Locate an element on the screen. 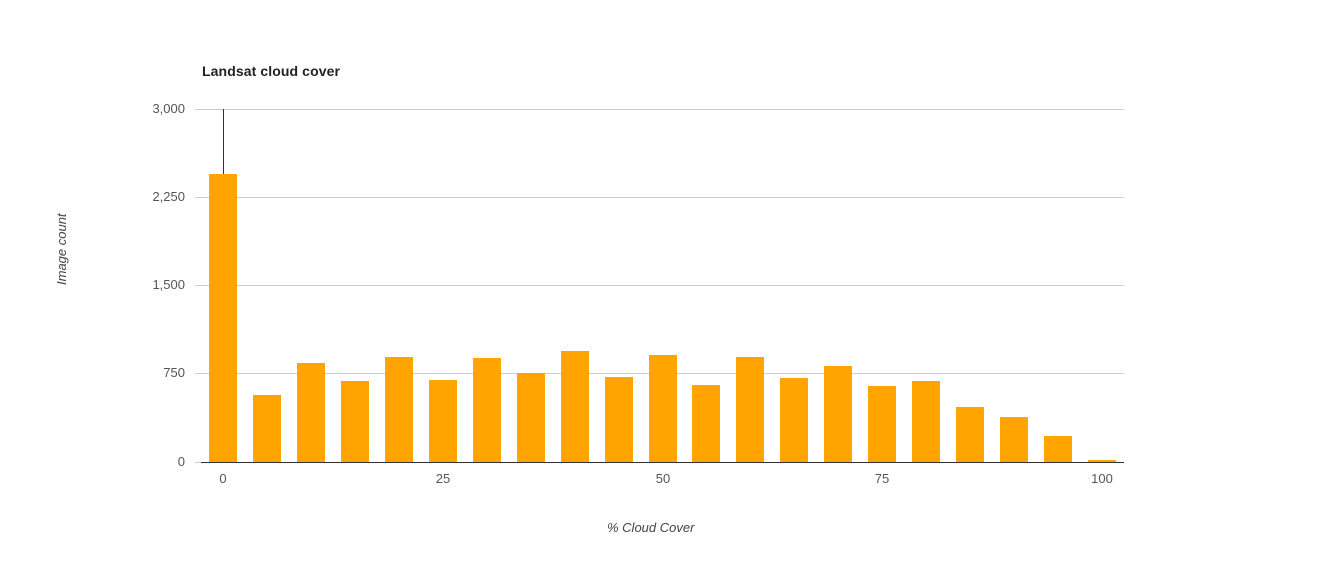  xtick-label-25: 25 is located at coordinates (443, 478).